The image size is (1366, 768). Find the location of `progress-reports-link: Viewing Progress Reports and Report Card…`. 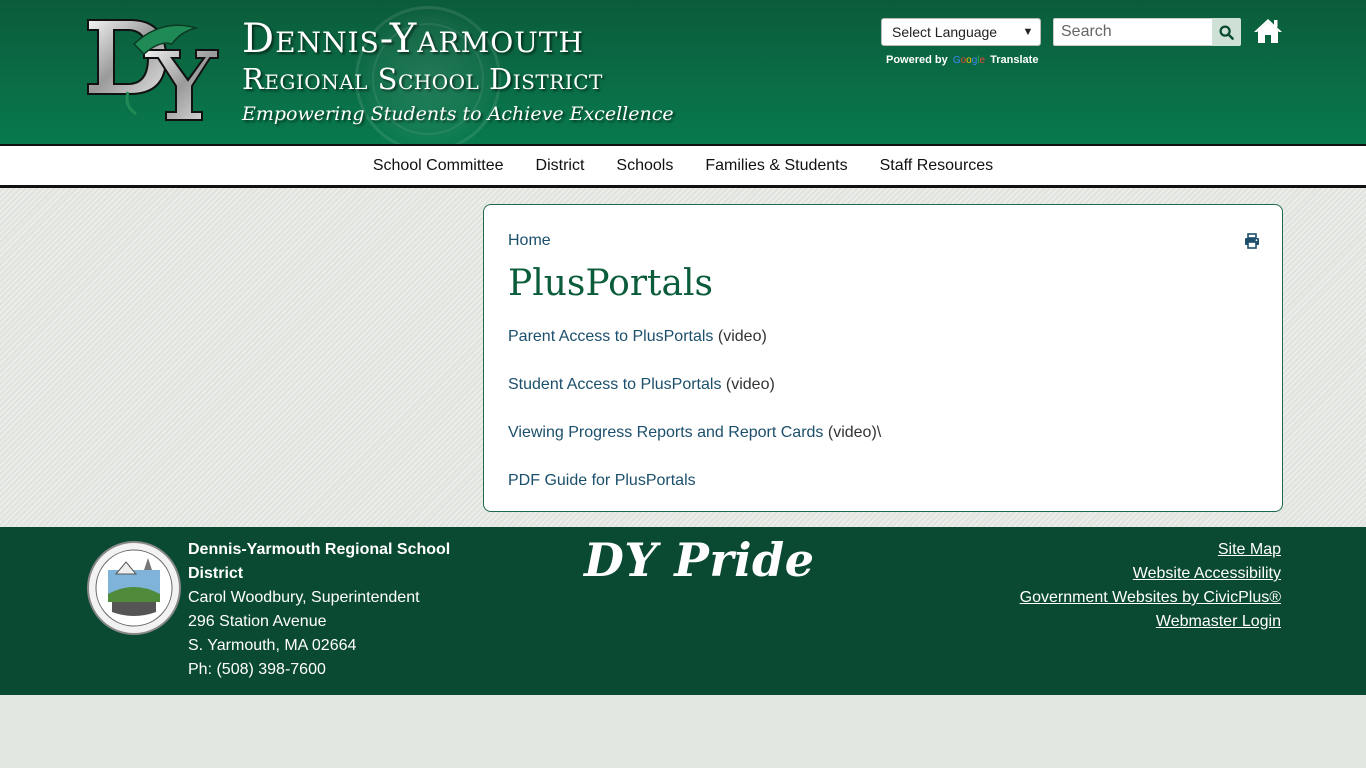

progress-reports-link: Viewing Progress Reports and Report Card… is located at coordinates (665, 432).